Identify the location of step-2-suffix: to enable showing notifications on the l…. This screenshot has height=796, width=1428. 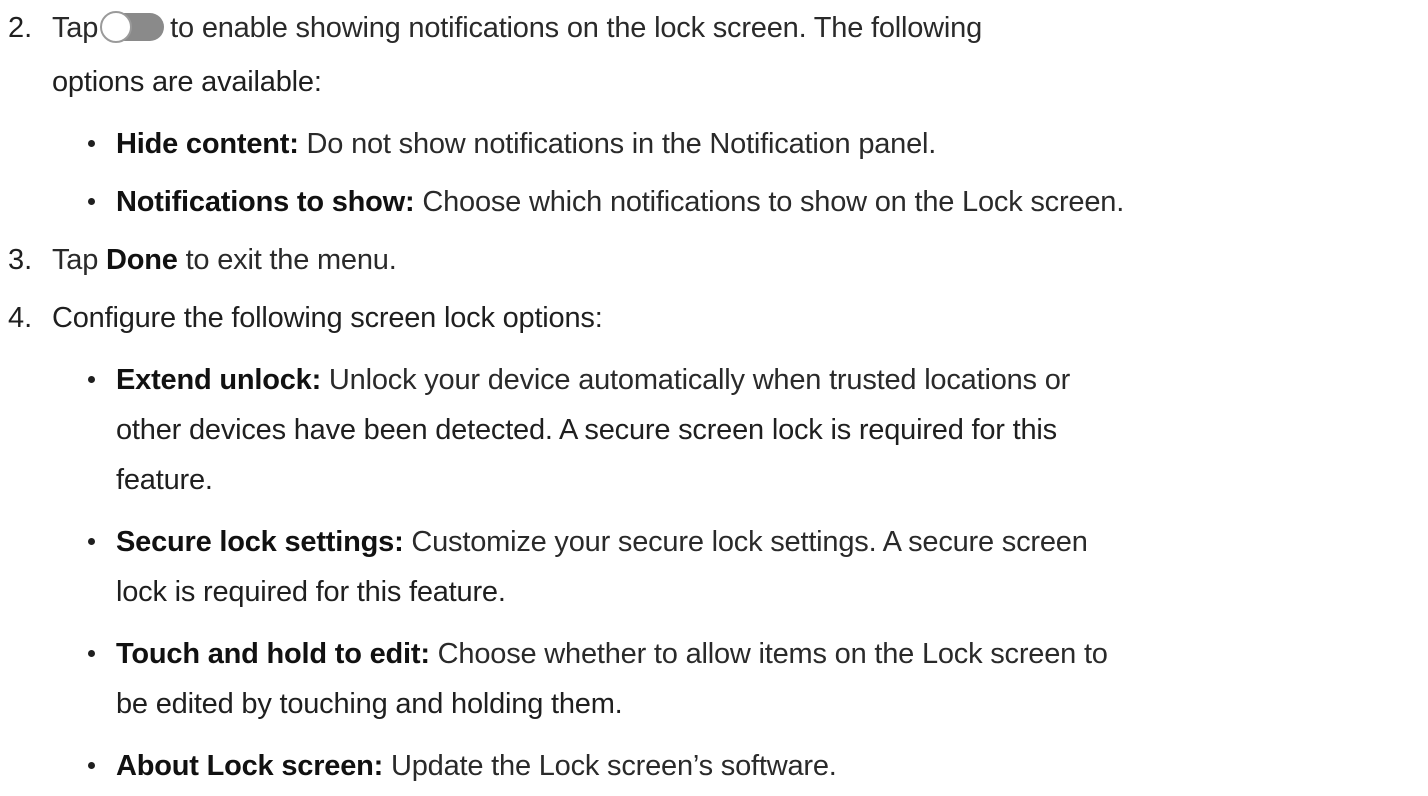
(576, 28).